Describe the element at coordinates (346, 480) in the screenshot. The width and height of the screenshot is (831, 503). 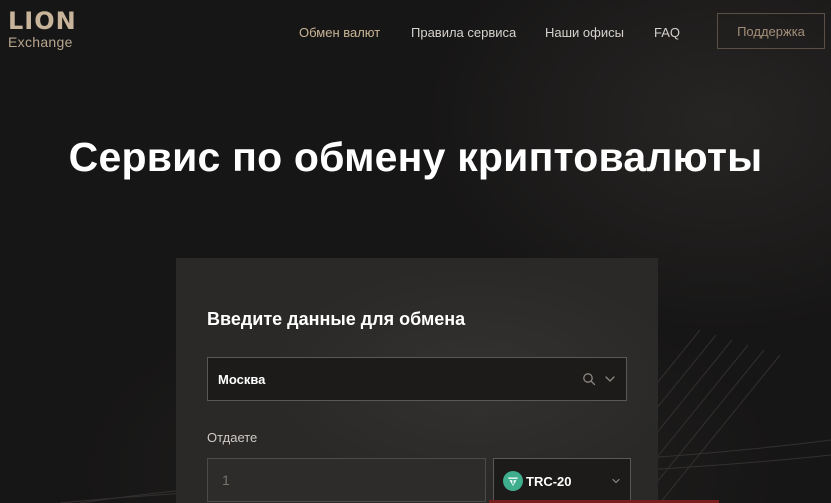
I see `give-amount-input` at that location.